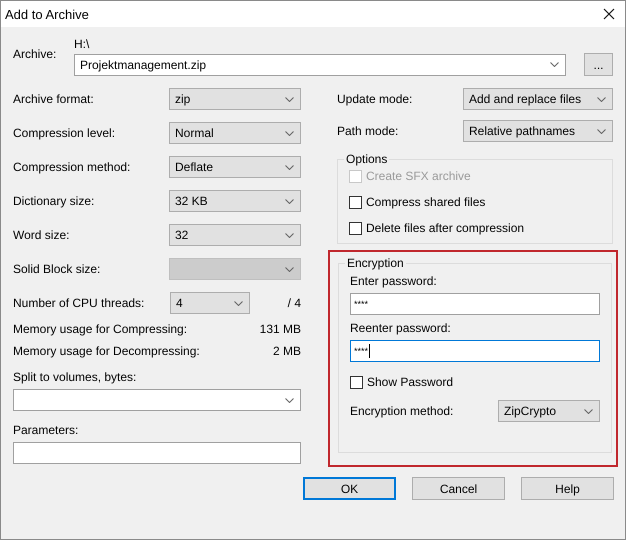  I want to click on dialog-button: OK, so click(349, 488).